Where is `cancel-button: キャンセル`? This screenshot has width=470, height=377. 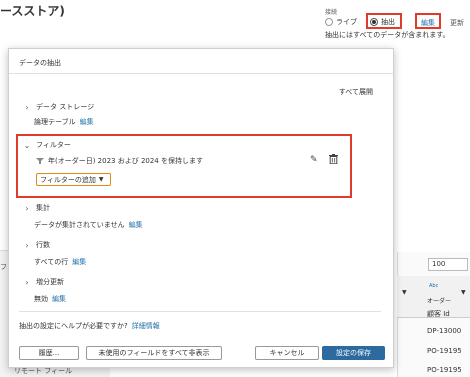 cancel-button: キャンセル is located at coordinates (287, 353).